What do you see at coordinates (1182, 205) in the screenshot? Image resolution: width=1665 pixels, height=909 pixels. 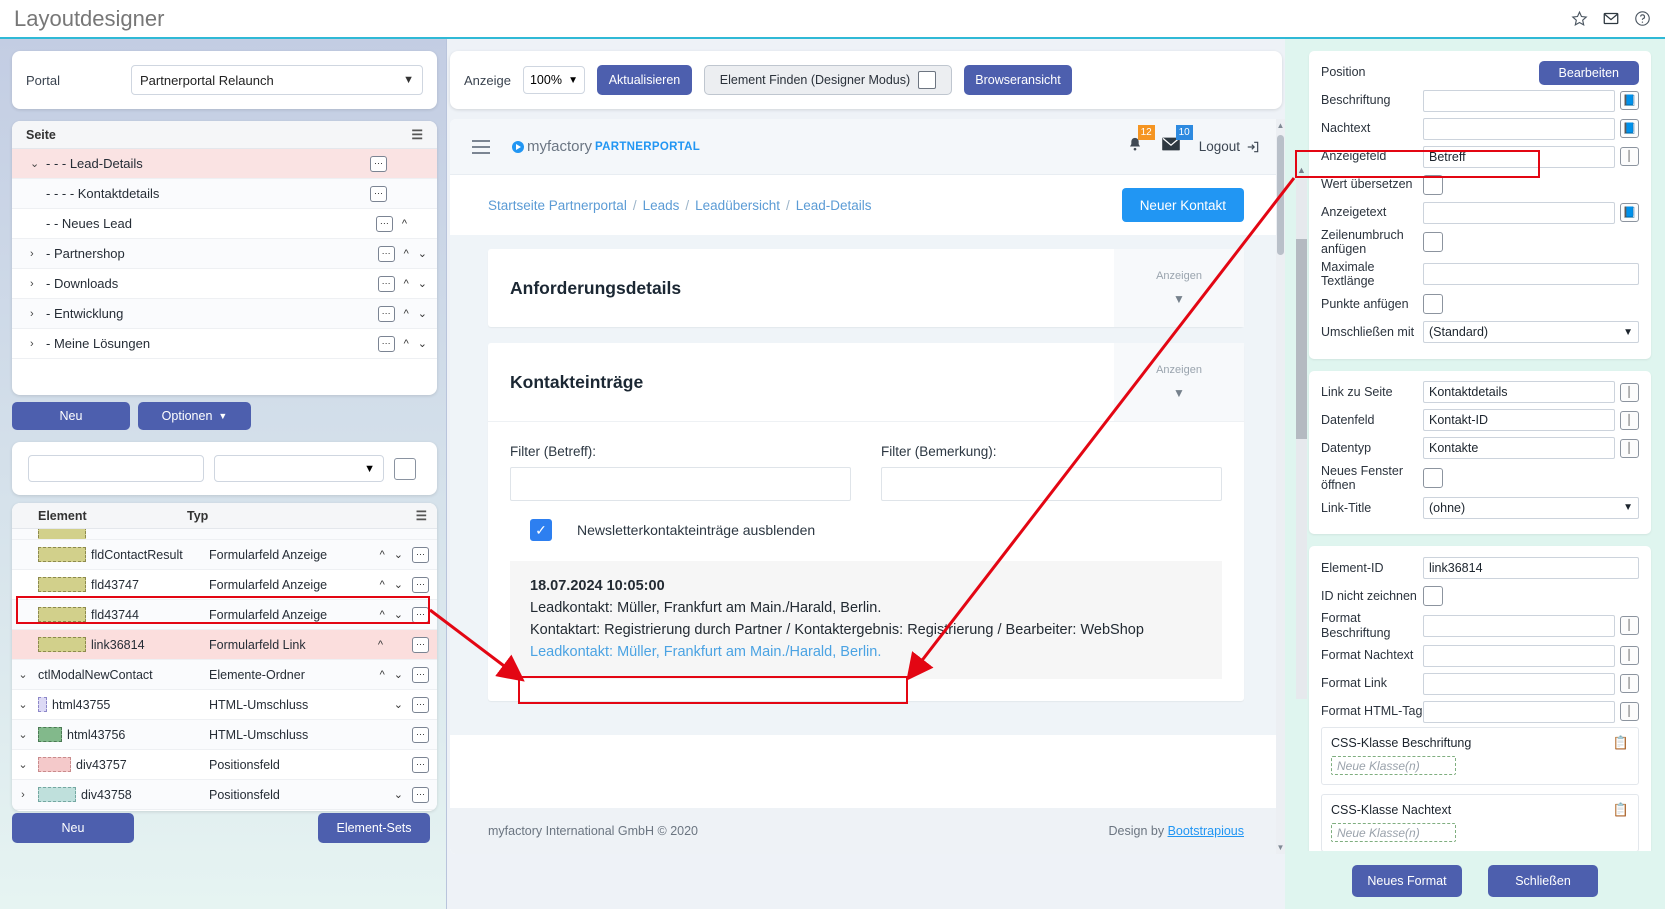 I see `new-contact-button: Neuer Kontakt` at bounding box center [1182, 205].